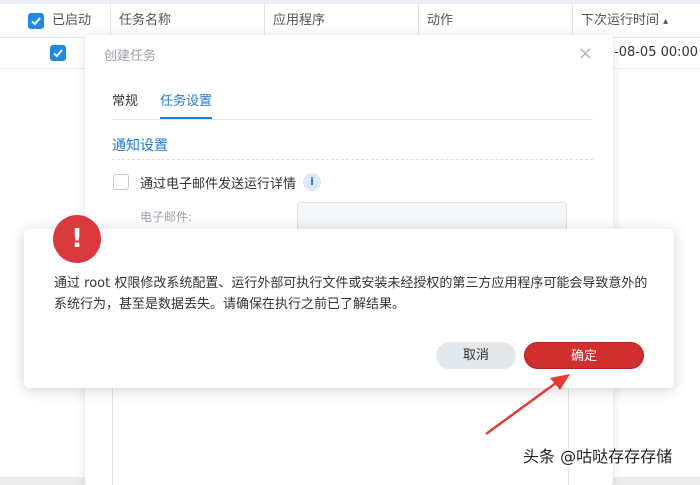 The width and height of the screenshot is (700, 485). I want to click on cancel-button: 取消, so click(476, 355).